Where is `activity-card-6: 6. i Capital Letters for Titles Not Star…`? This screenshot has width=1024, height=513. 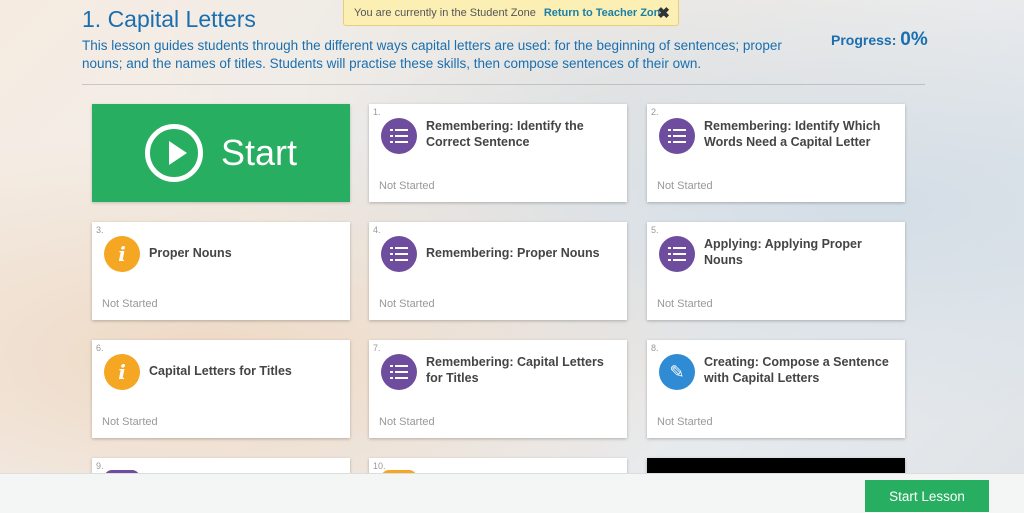
activity-card-6: 6. i Capital Letters for Titles Not Star… is located at coordinates (221, 389).